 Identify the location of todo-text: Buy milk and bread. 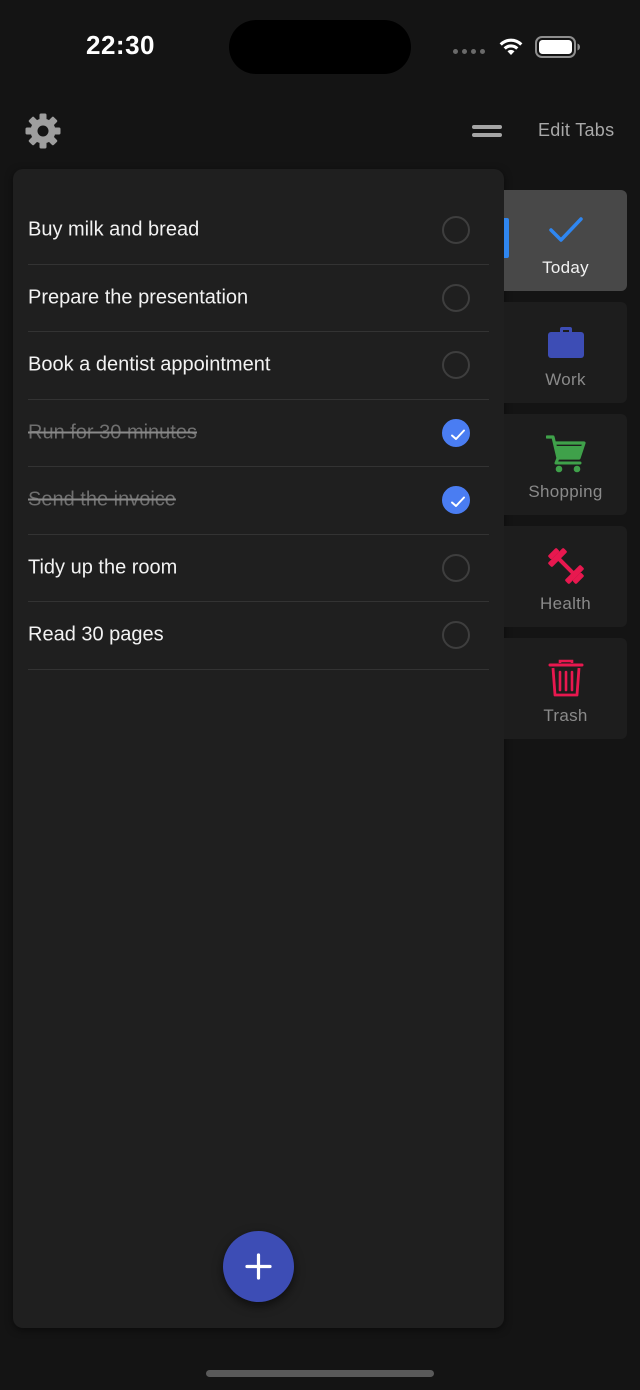
(114, 229).